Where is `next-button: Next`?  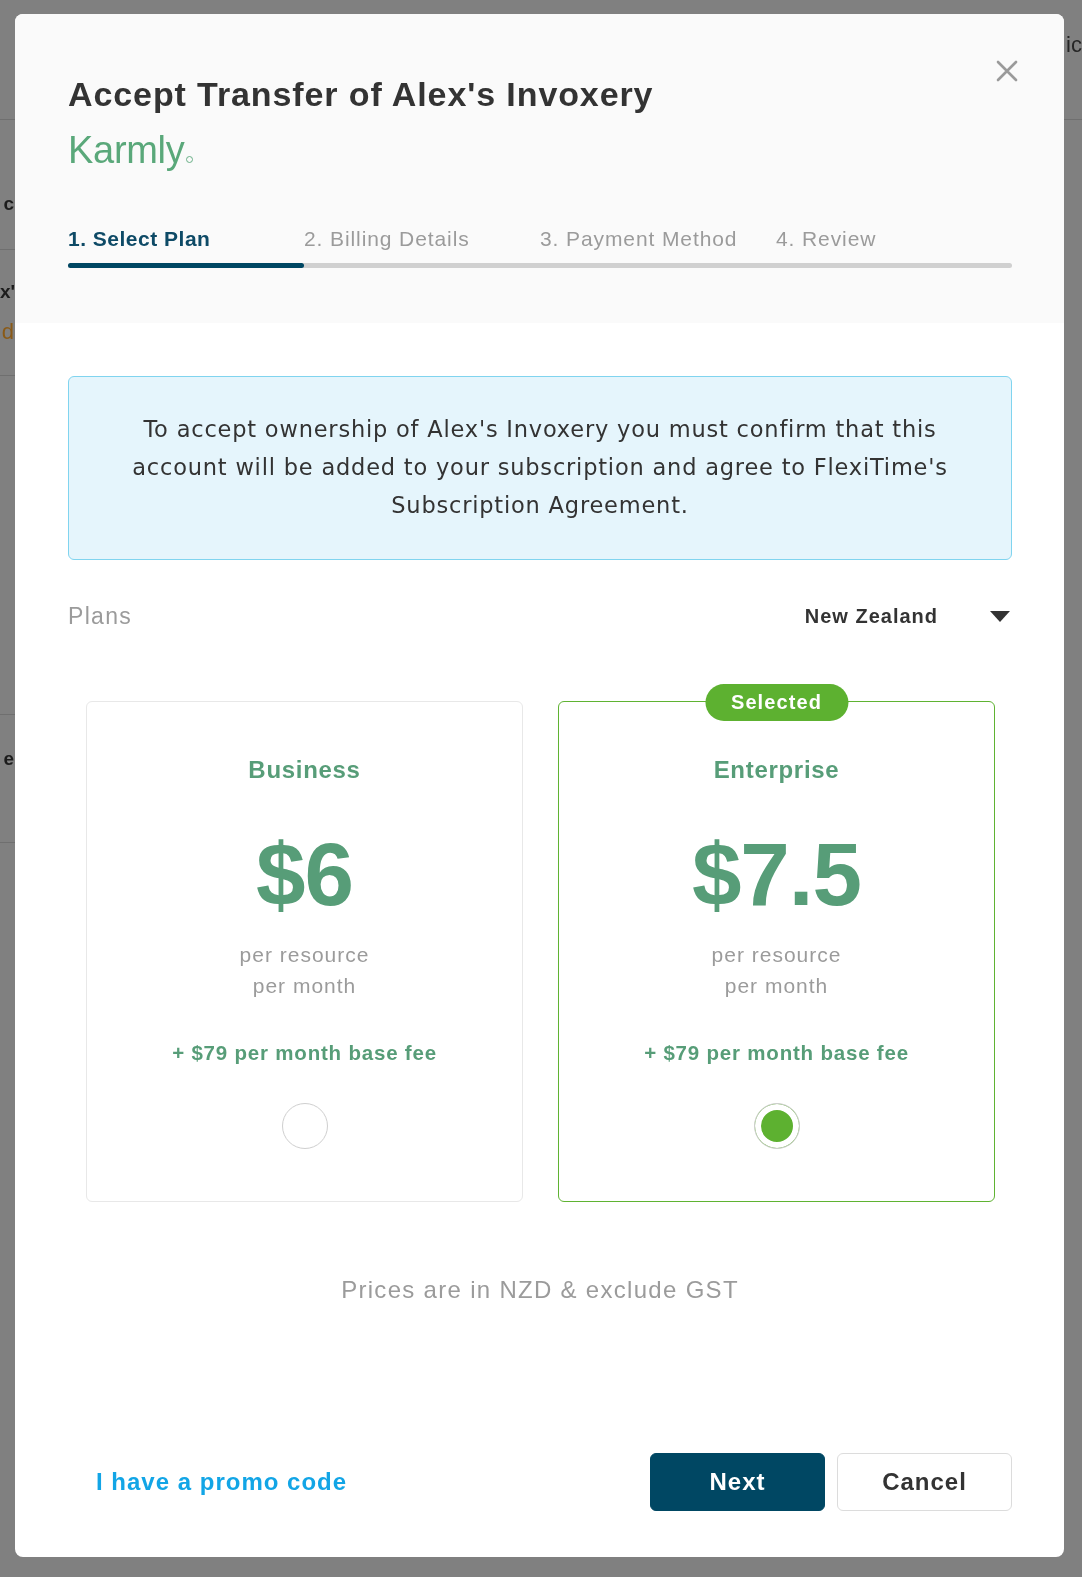 next-button: Next is located at coordinates (737, 1482).